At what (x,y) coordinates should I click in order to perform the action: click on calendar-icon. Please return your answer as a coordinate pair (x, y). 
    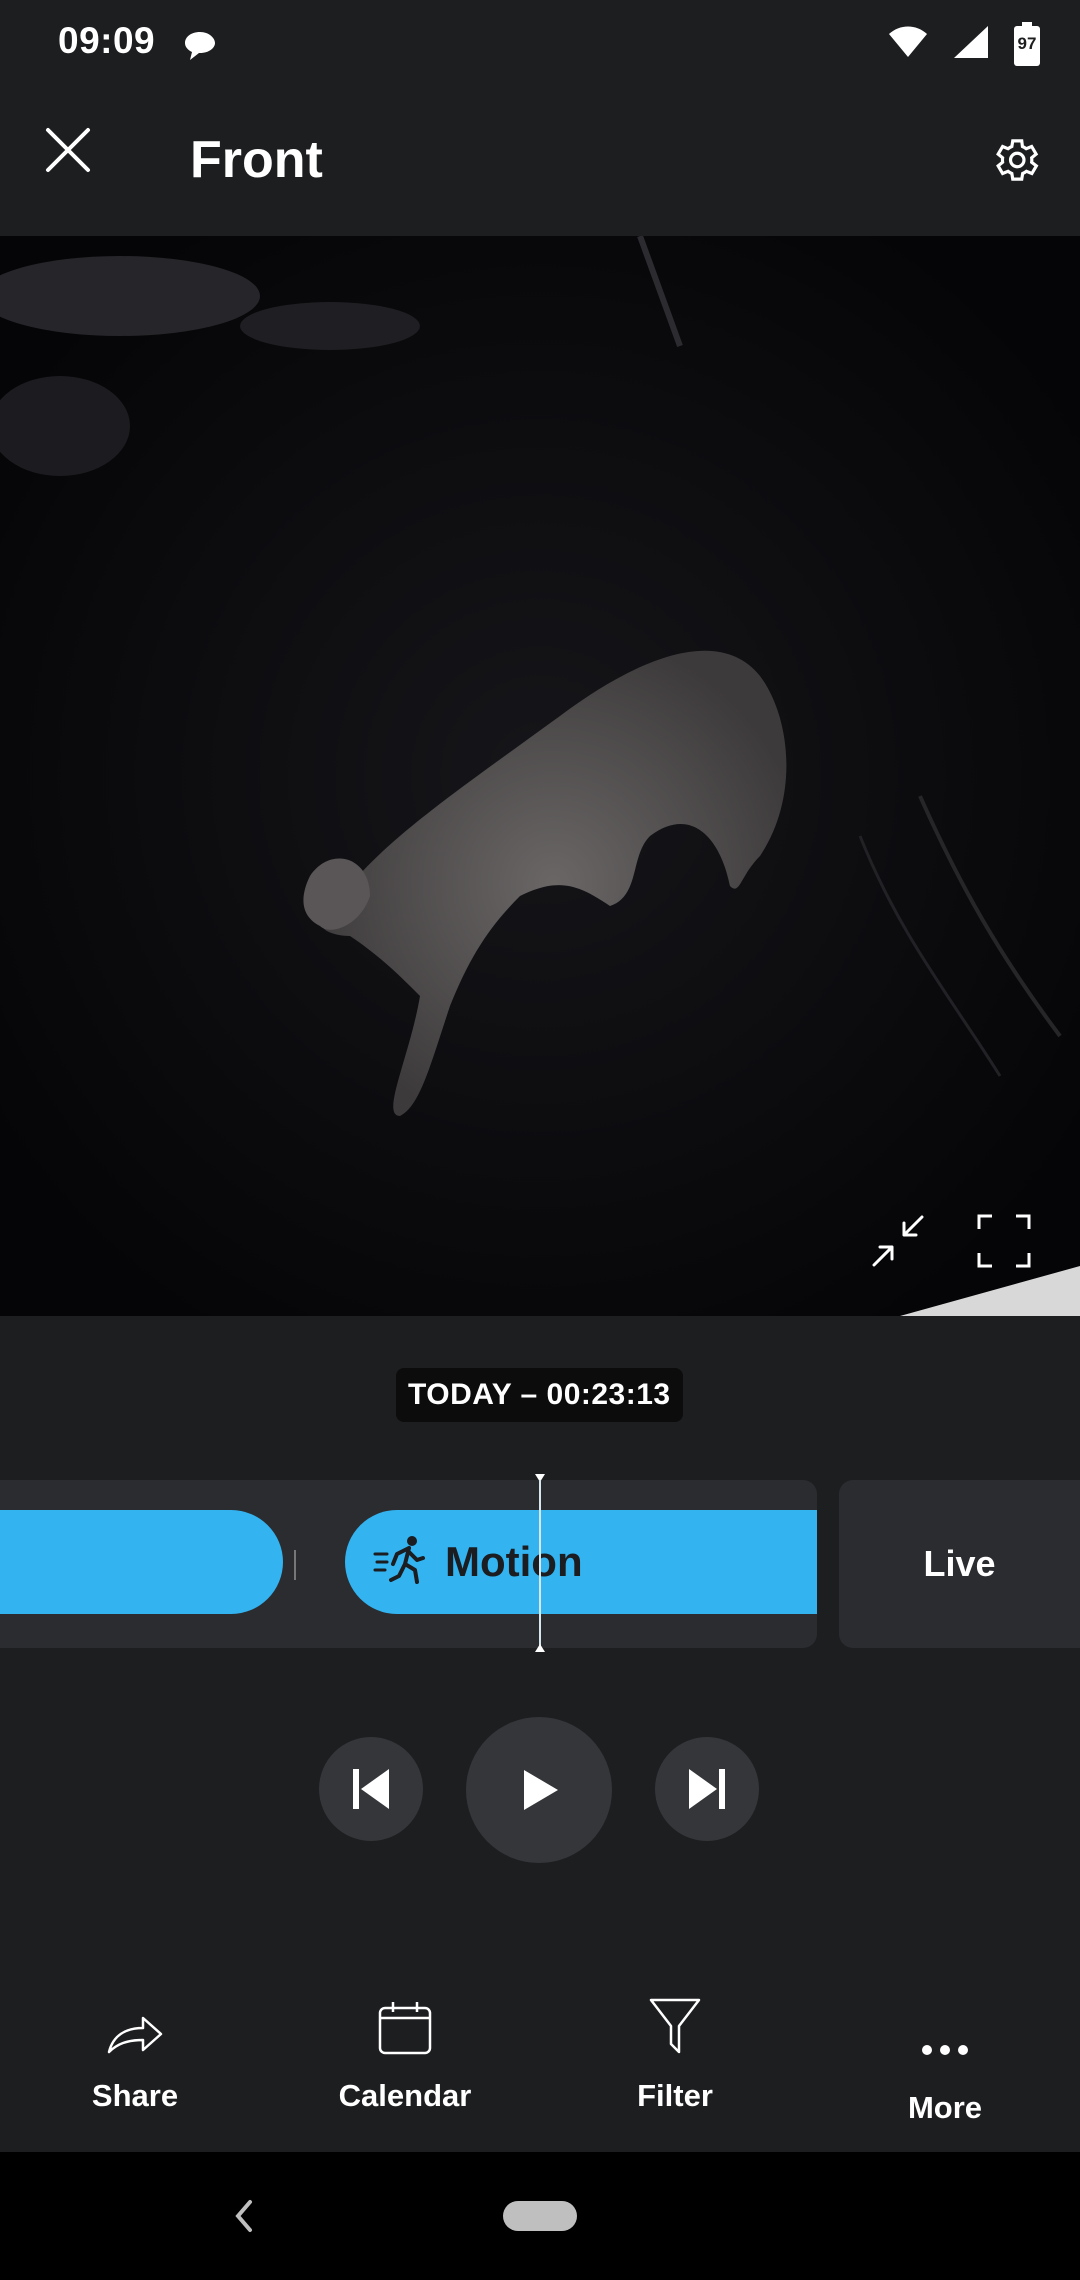
    Looking at the image, I should click on (405, 2028).